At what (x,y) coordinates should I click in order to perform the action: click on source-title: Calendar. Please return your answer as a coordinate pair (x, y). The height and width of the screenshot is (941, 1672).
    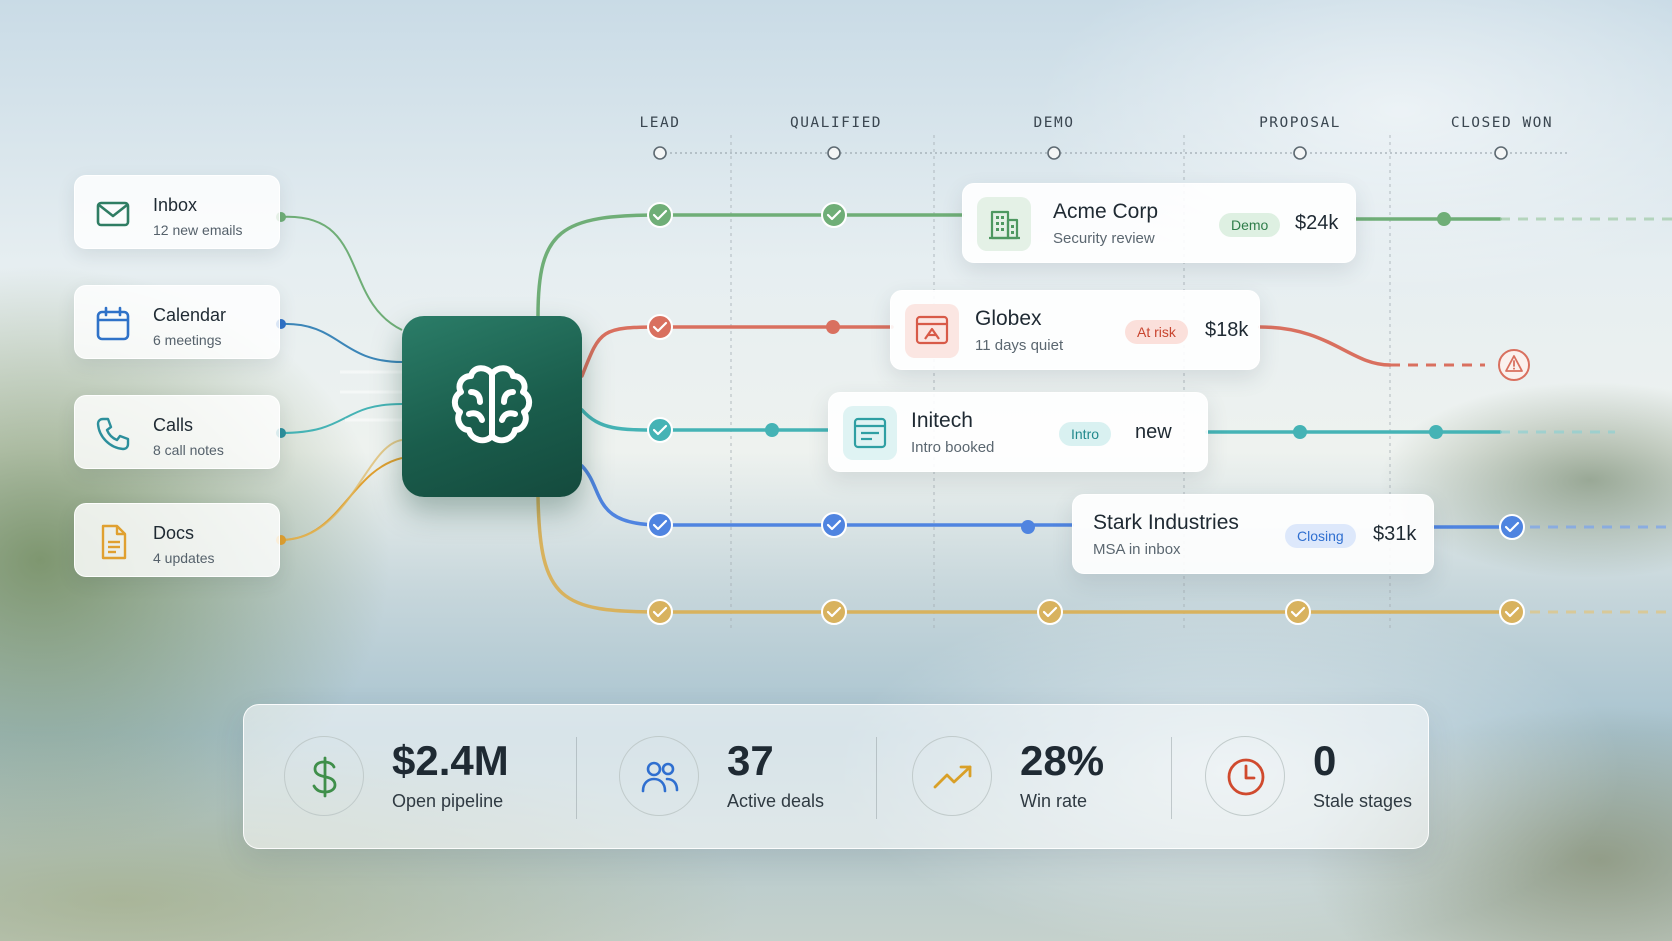
    Looking at the image, I should click on (190, 315).